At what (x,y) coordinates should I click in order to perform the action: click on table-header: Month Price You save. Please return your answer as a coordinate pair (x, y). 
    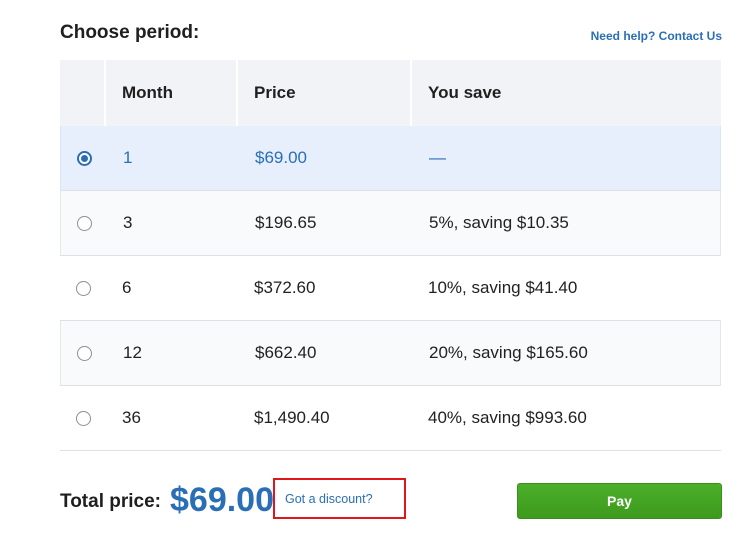
    Looking at the image, I should click on (390, 93).